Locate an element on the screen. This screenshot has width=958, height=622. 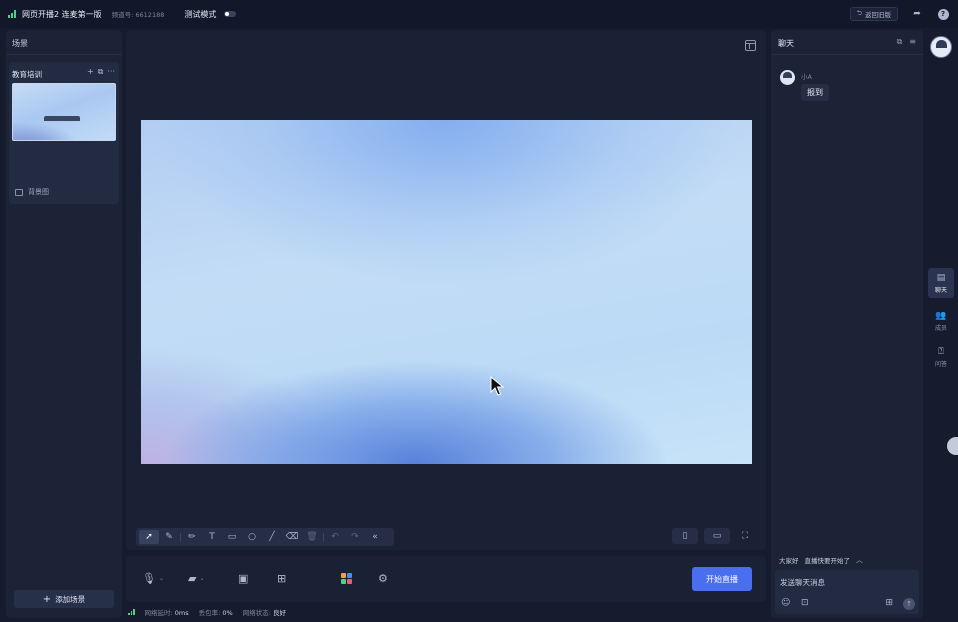
message-user: 小A is located at coordinates (806, 77).